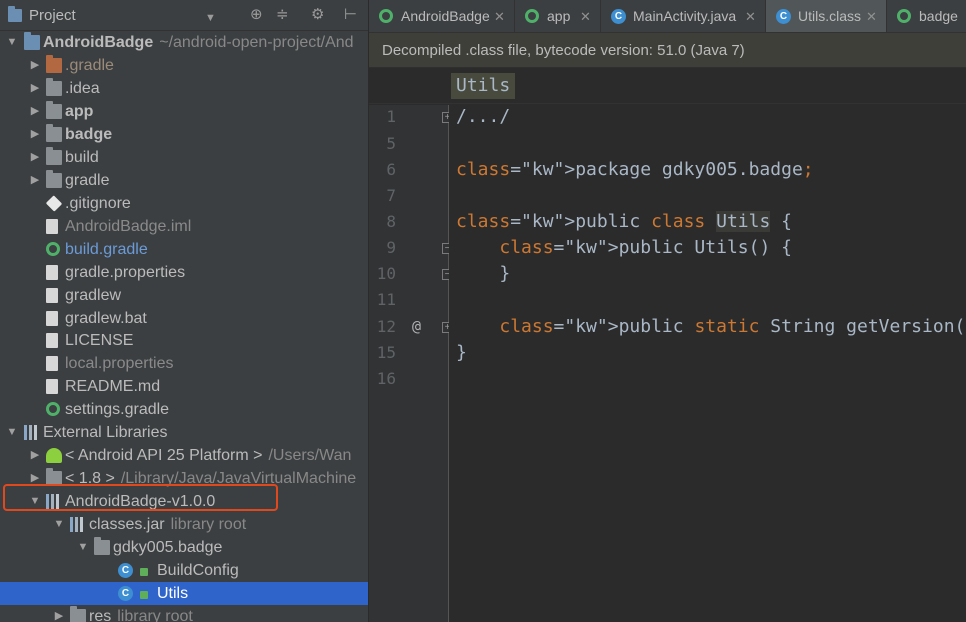 This screenshot has width=966, height=622. I want to click on tree-item-androidbadge-v1-0-0: ▼ AndroidBadge-v1.0.0, so click(184, 501).